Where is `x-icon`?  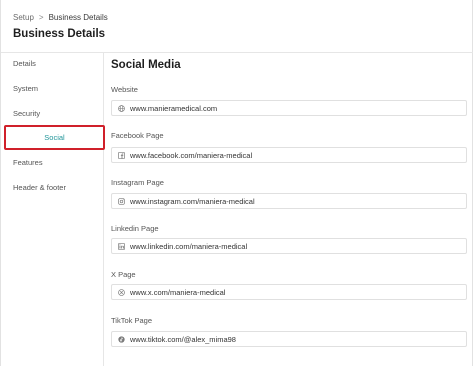 x-icon is located at coordinates (121, 292).